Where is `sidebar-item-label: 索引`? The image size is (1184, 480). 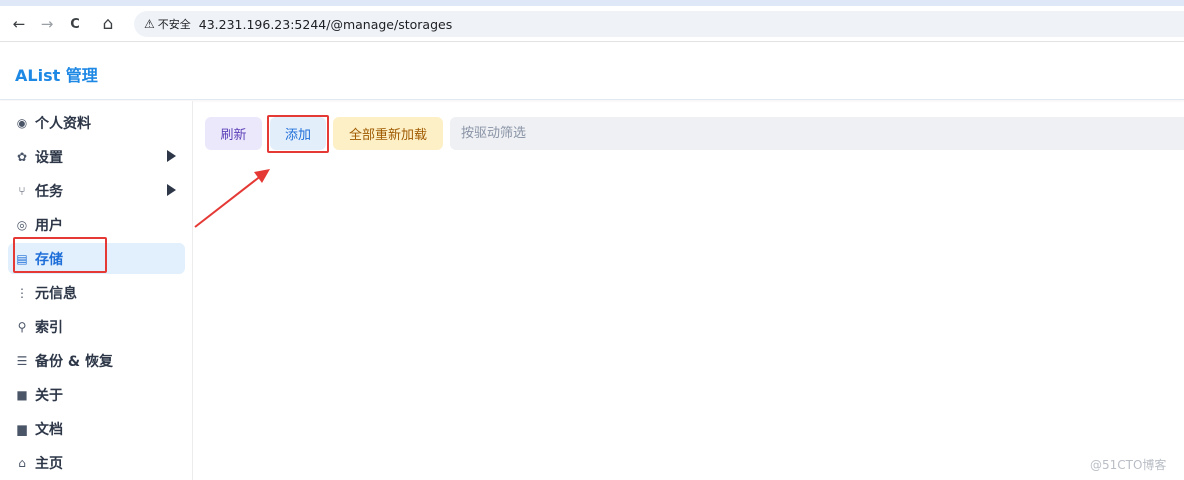 sidebar-item-label: 索引 is located at coordinates (49, 327).